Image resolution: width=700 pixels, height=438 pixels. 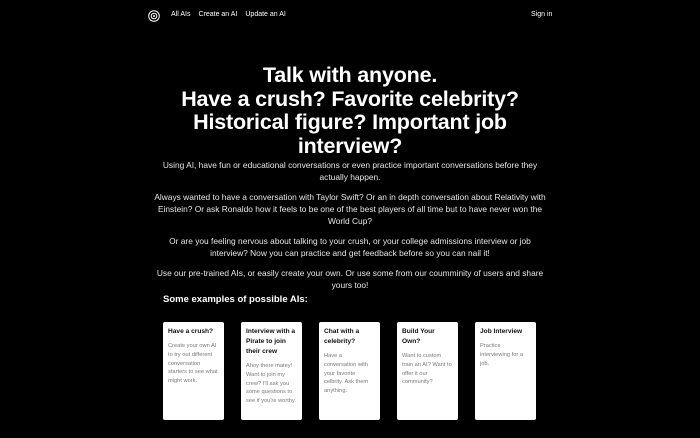 I want to click on hero-title-line: Have a crush? Favorite celebrity?, so click(x=350, y=98).